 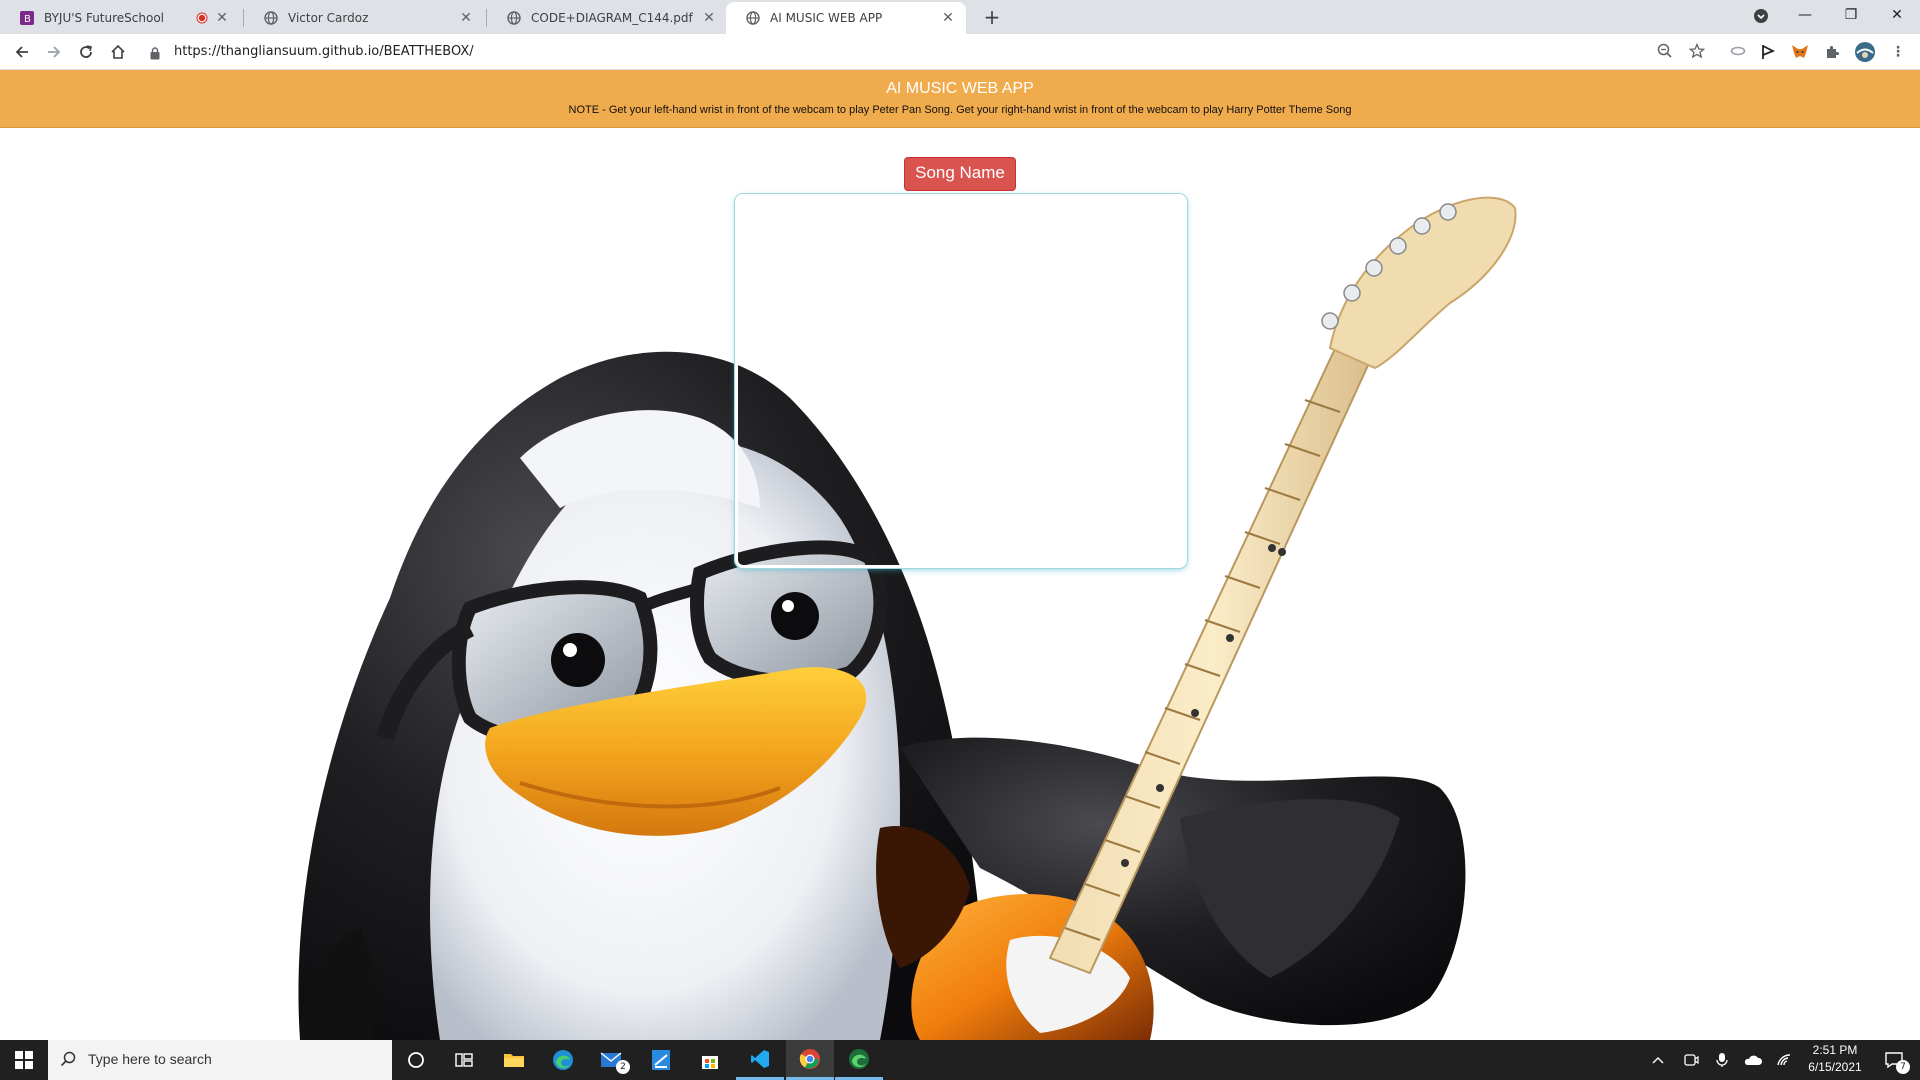 What do you see at coordinates (1658, 1060) in the screenshot?
I see `show-hidden-icons-chevron-icon` at bounding box center [1658, 1060].